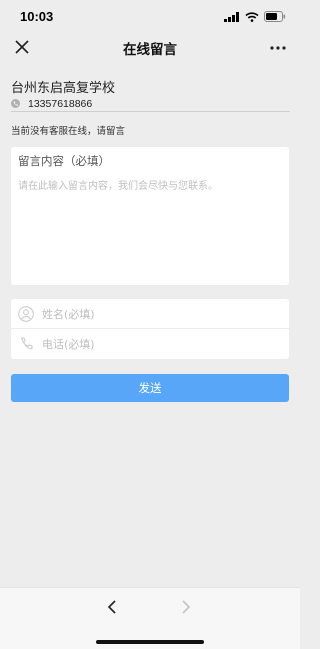 Image resolution: width=320 pixels, height=649 pixels. Describe the element at coordinates (112, 607) in the screenshot. I see `back-arrow-icon` at that location.